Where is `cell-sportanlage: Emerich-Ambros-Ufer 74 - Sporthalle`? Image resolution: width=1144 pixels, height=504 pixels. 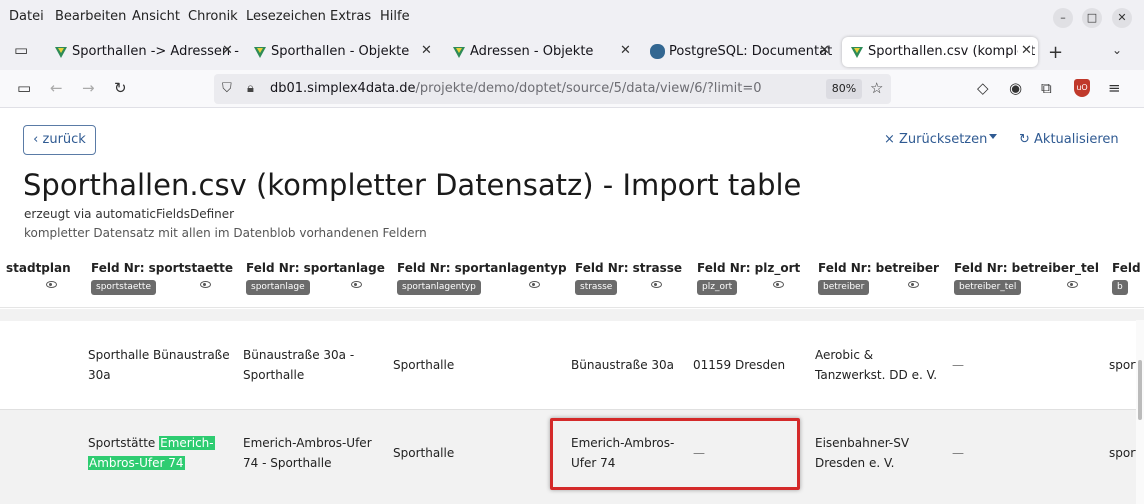 cell-sportanlage: Emerich-Ambros-Ufer 74 - Sporthalle is located at coordinates (307, 453).